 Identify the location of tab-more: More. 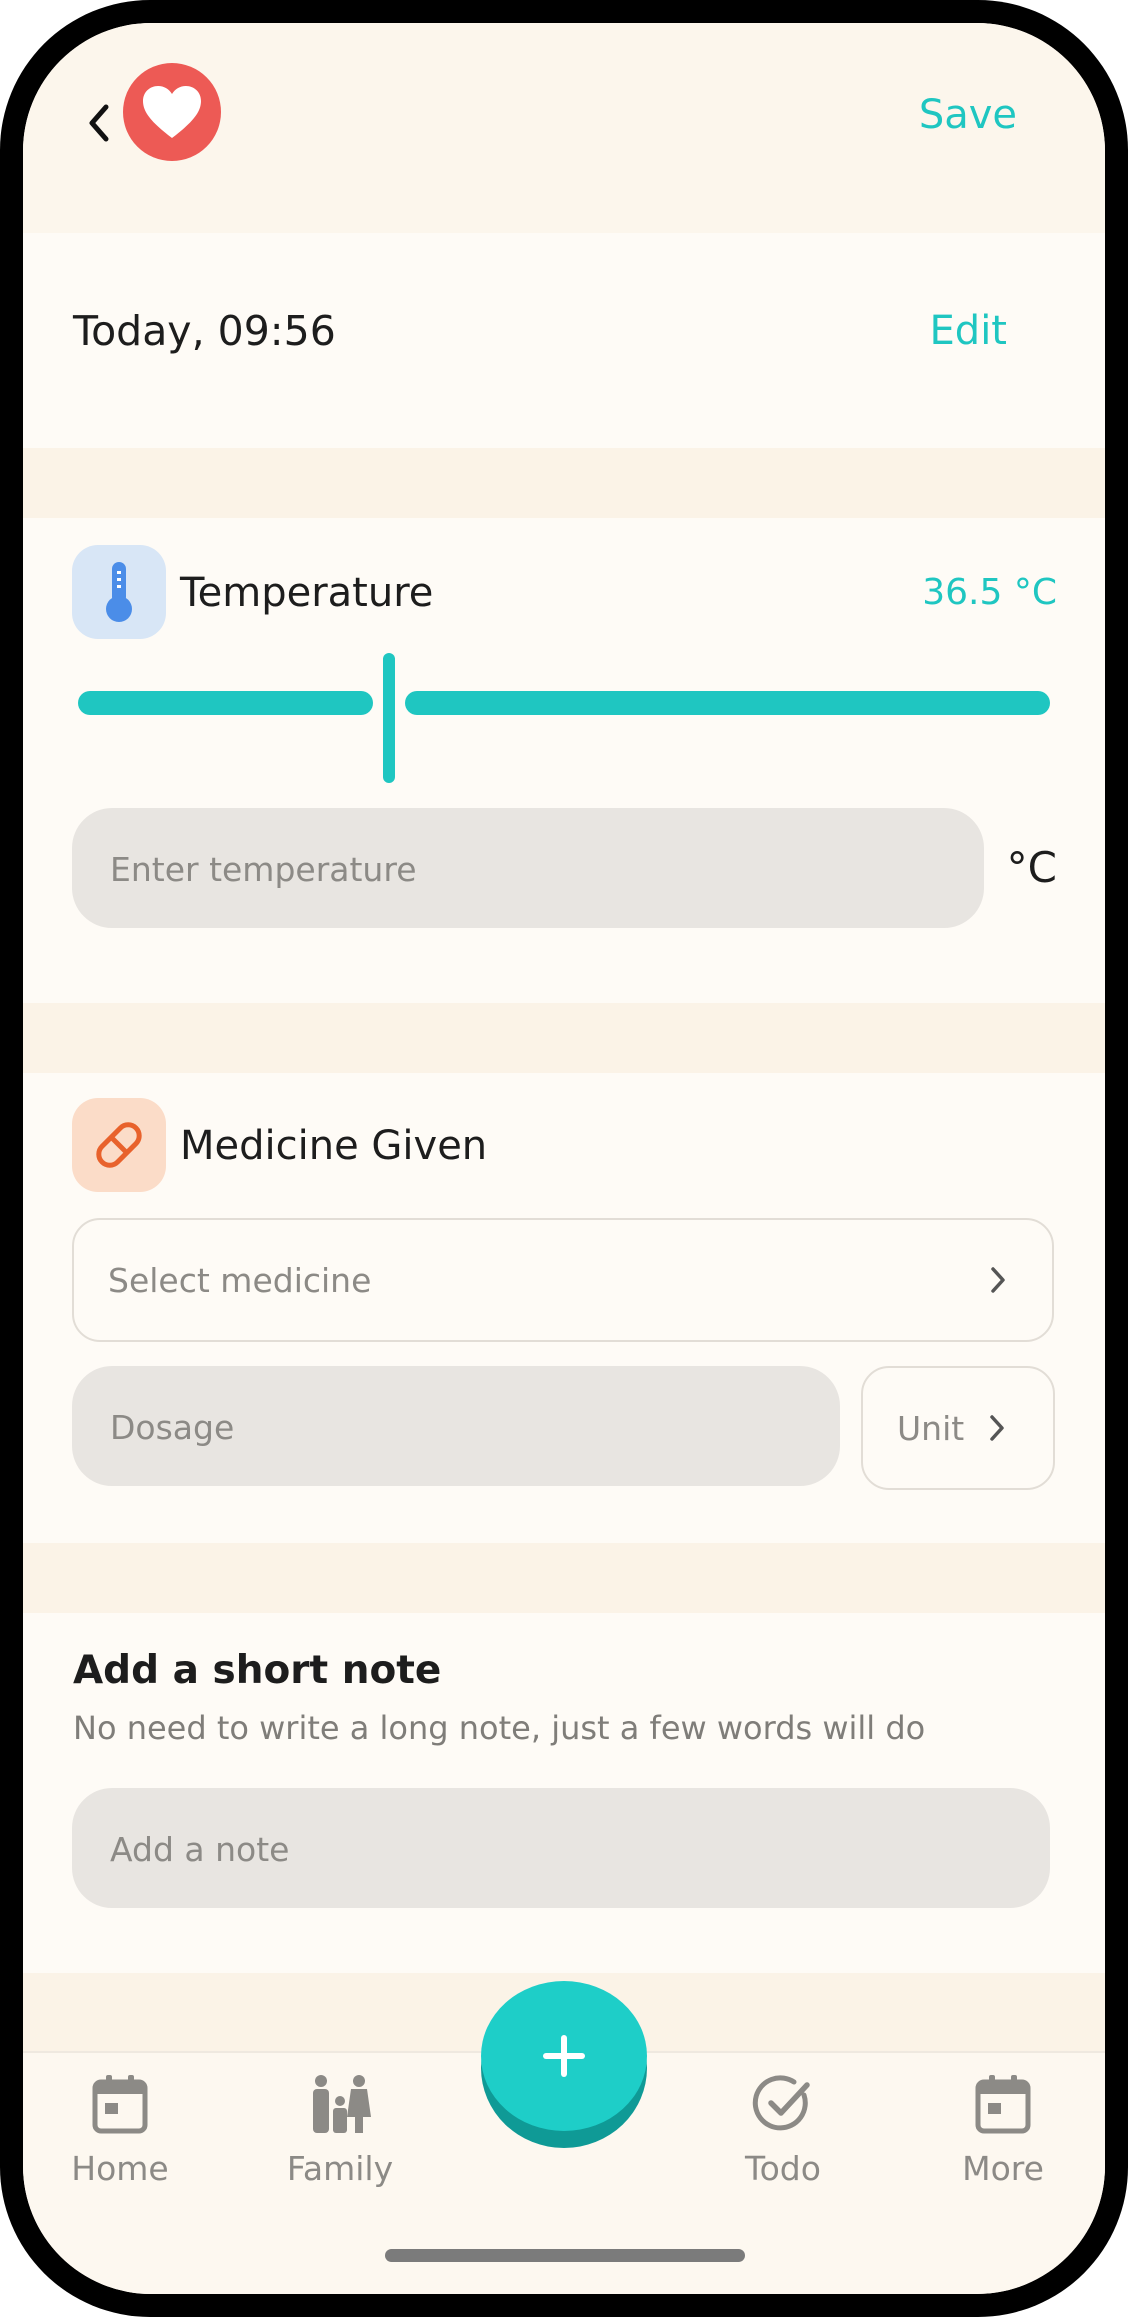
(1003, 2130).